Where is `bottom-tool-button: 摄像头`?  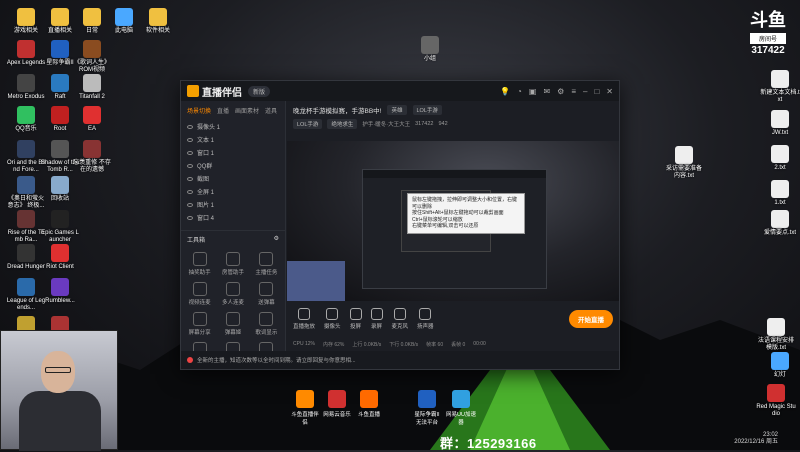 bottom-tool-button: 摄像头 is located at coordinates (332, 319).